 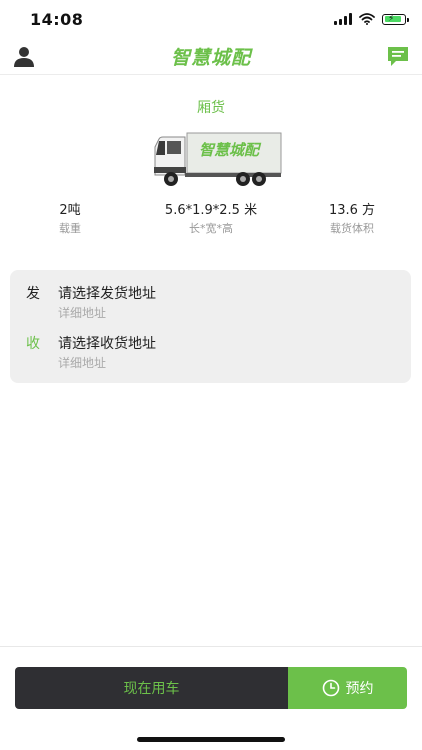 I want to click on use-car-now-button: 现在用车, so click(x=151, y=688).